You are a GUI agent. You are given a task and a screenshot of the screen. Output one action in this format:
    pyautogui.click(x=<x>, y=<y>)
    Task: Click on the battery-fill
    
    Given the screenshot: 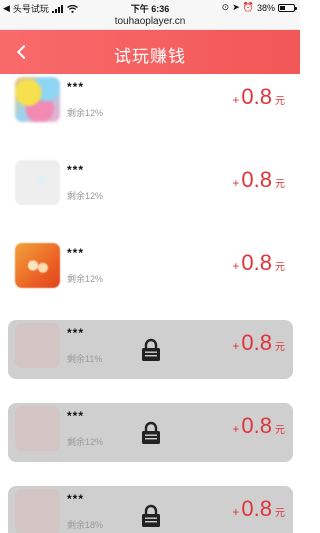 What is the action you would take?
    pyautogui.click(x=282, y=7)
    